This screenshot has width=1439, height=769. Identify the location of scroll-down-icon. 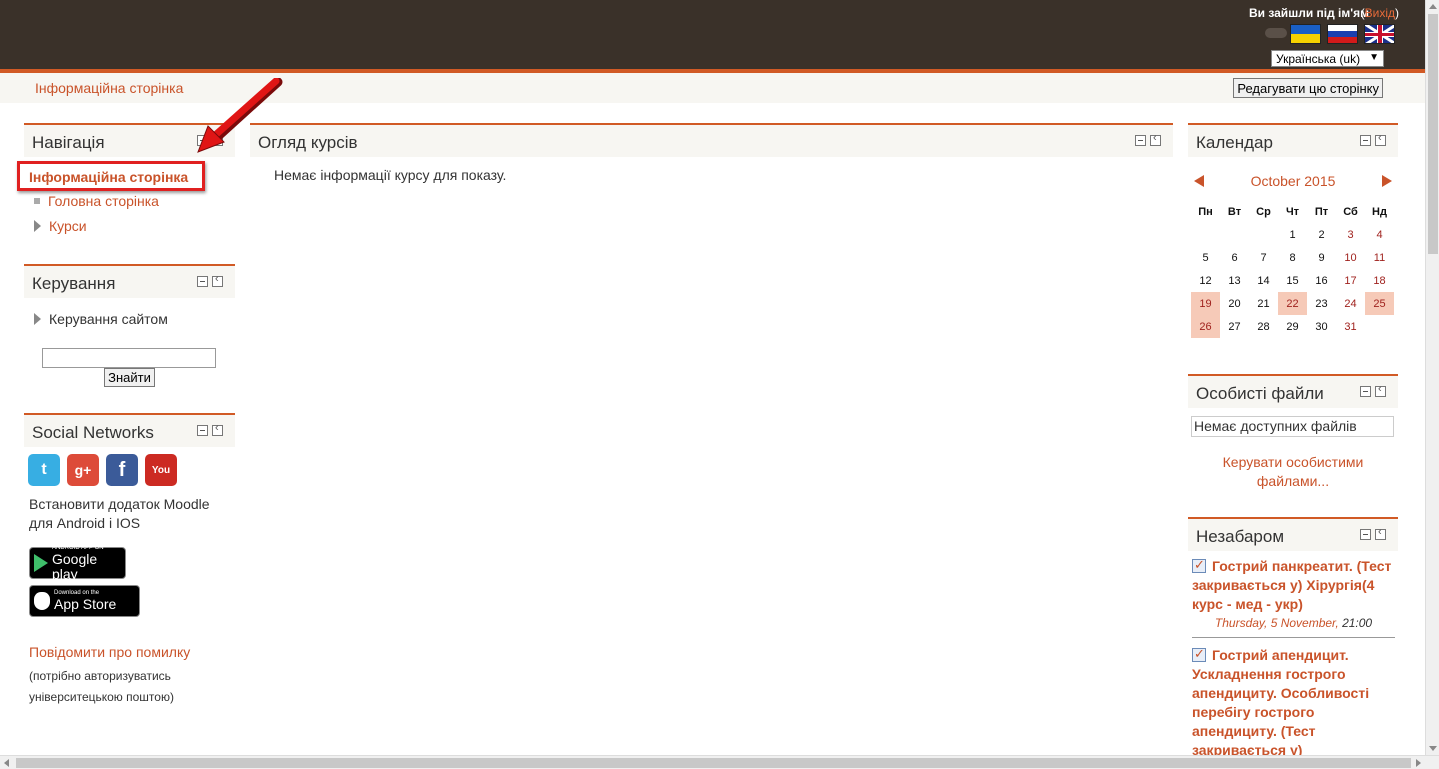
(1433, 748).